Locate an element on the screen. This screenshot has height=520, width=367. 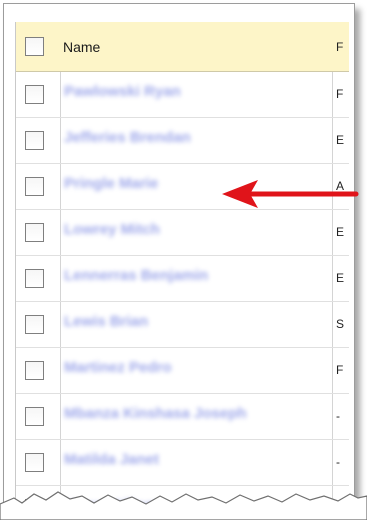
row-name: Lowrey Mitch is located at coordinates (112, 229).